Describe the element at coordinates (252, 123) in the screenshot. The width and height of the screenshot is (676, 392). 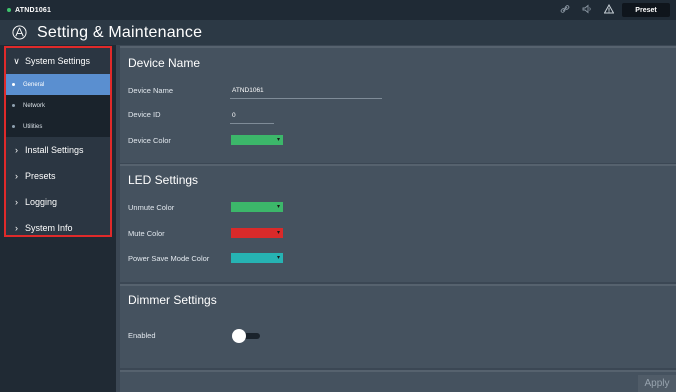
I see `device-id-underline` at that location.